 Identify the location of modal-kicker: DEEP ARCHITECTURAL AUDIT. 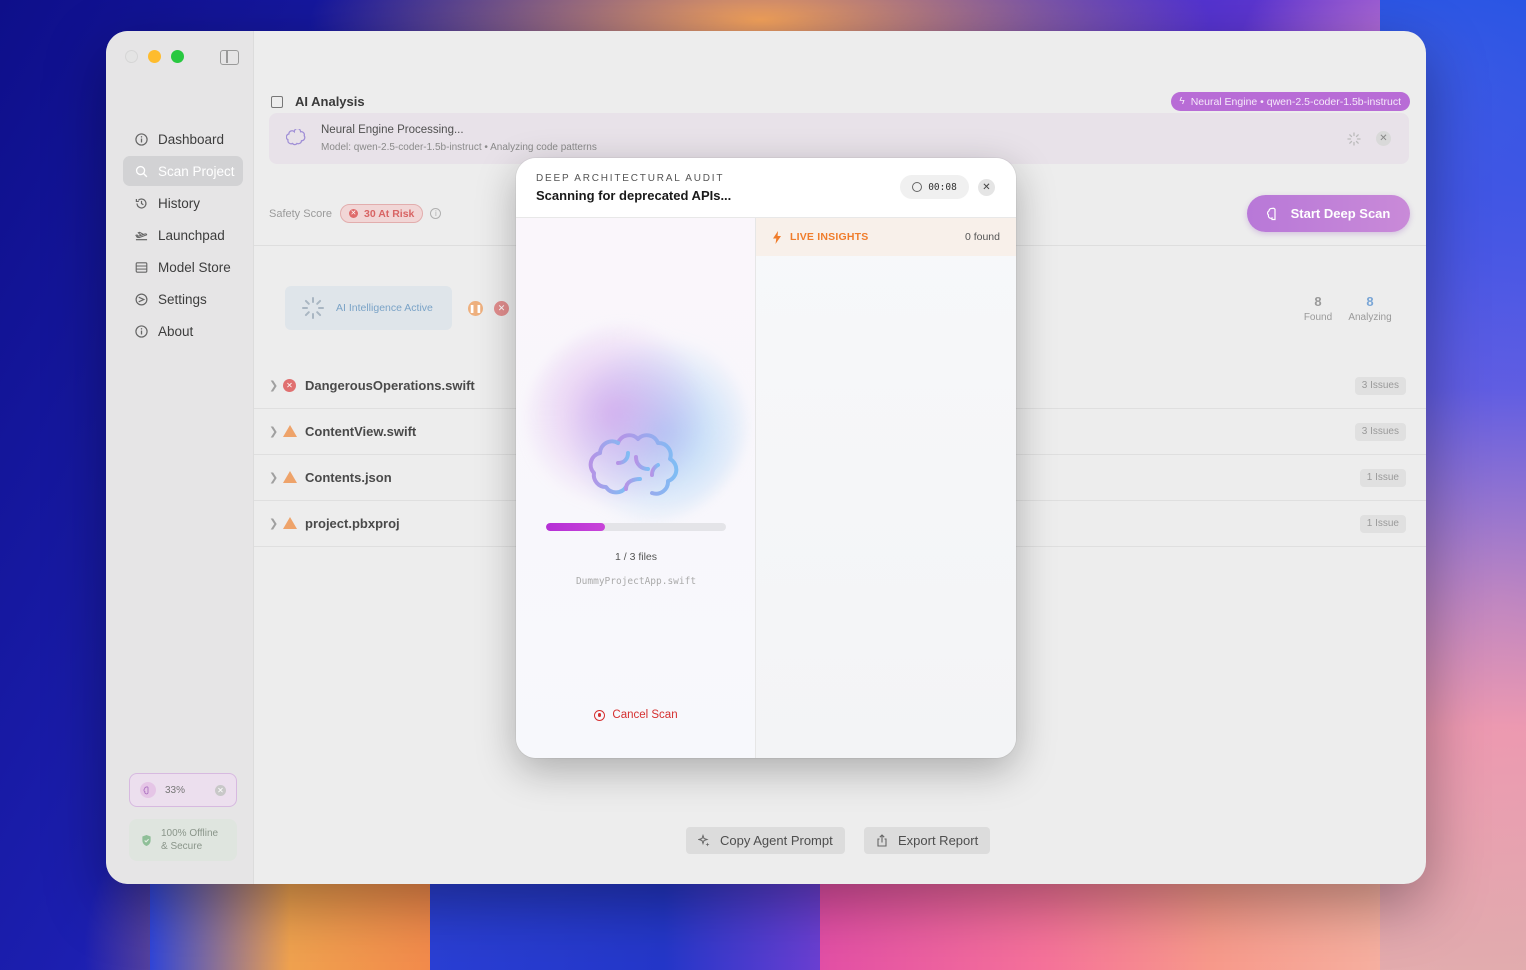
(630, 178).